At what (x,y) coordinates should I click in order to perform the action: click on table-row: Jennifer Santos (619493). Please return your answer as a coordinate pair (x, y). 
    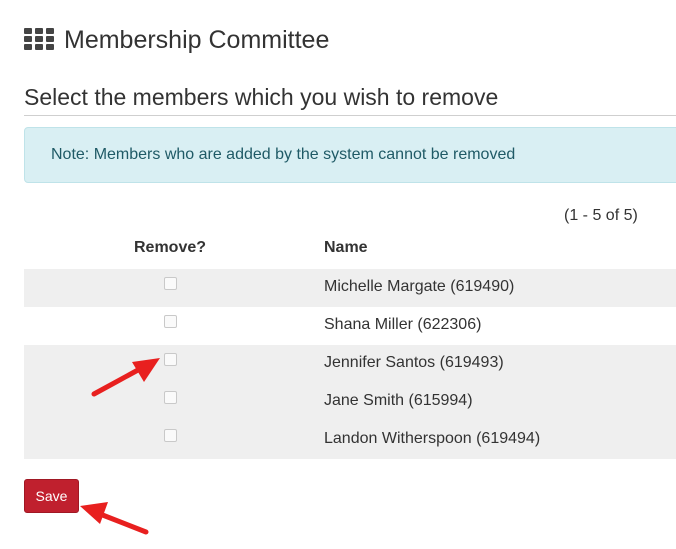
    Looking at the image, I should click on (350, 364).